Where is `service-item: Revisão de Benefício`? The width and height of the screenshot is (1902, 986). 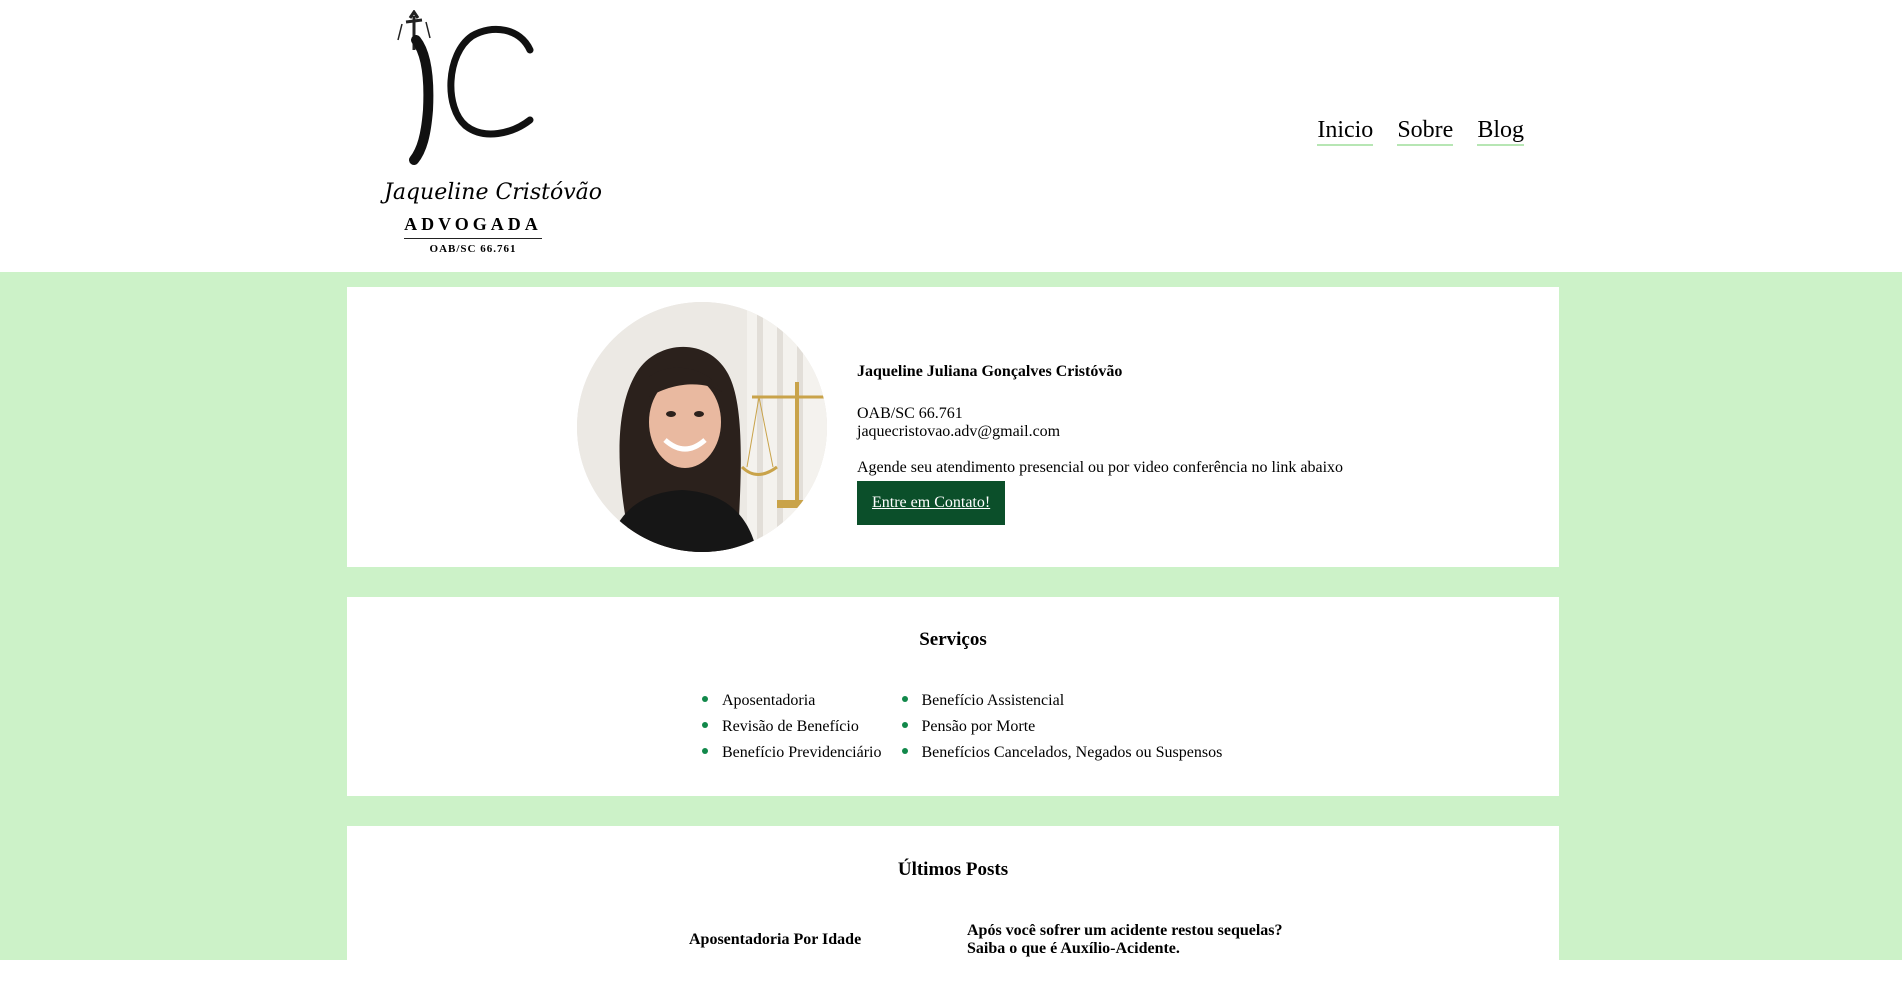
service-item: Revisão de Benefício is located at coordinates (791, 727).